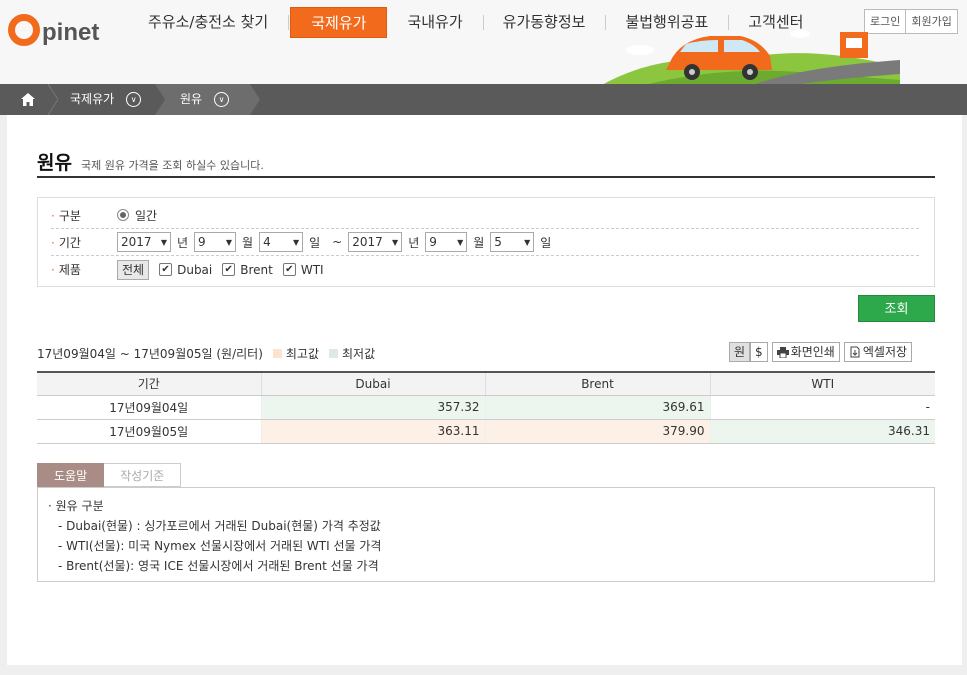  I want to click on type-label: · 구분, so click(66, 215).